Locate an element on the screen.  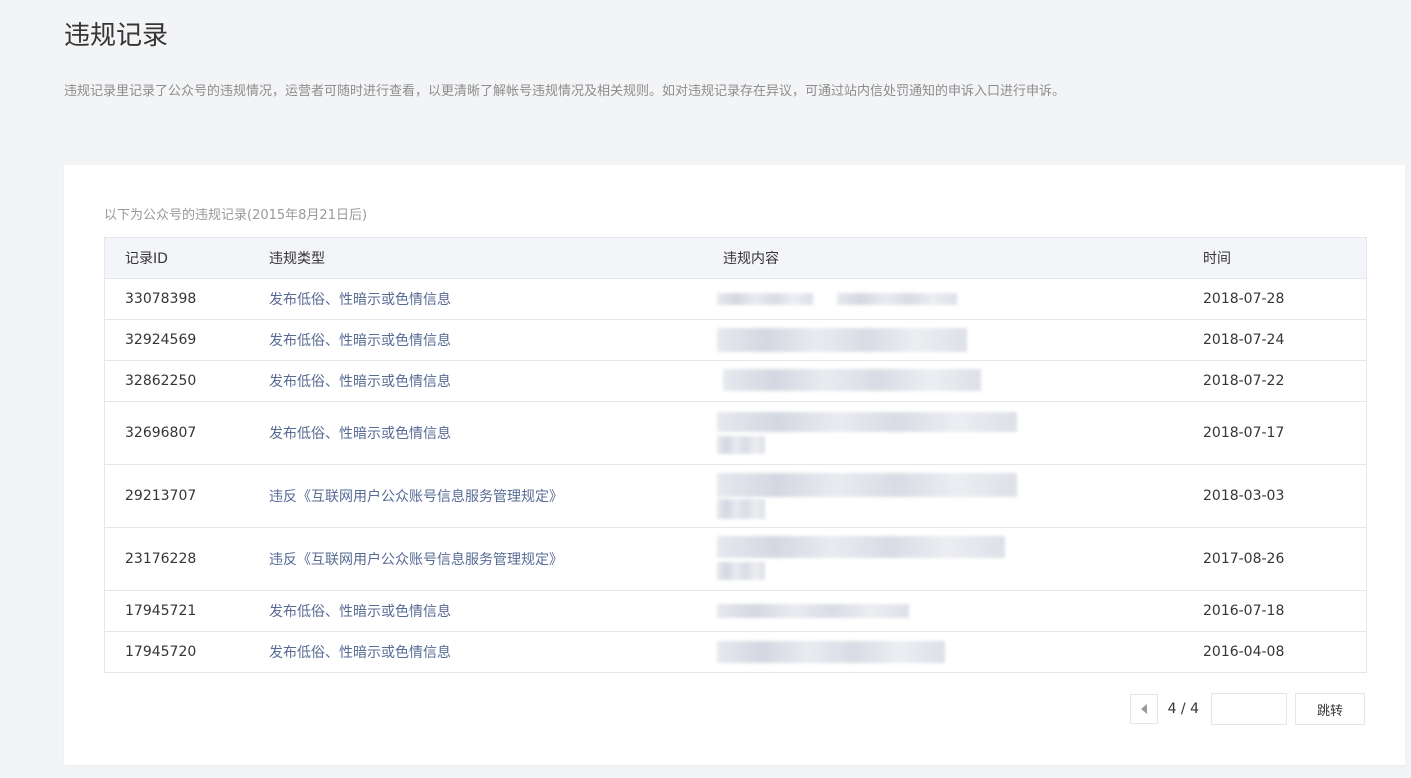
table-row: 32862250 发布低俗、性暗示或色情信息 2018-07-22 is located at coordinates (735, 381).